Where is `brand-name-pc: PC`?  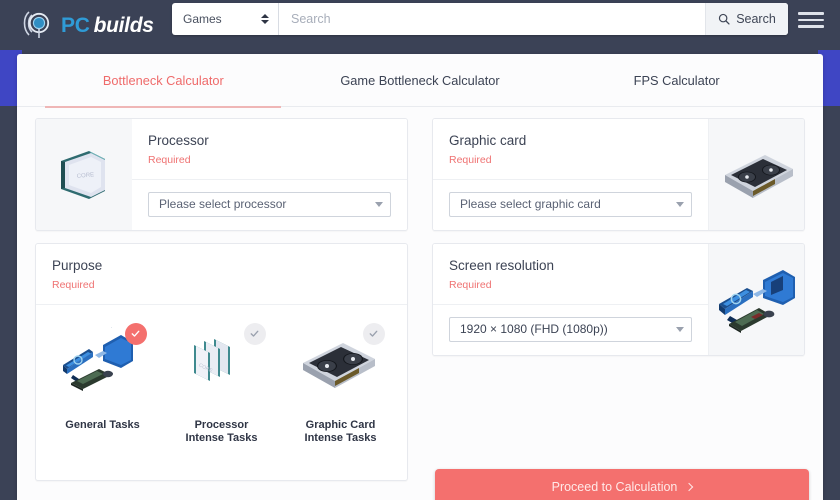
brand-name-pc: PC is located at coordinates (75, 25).